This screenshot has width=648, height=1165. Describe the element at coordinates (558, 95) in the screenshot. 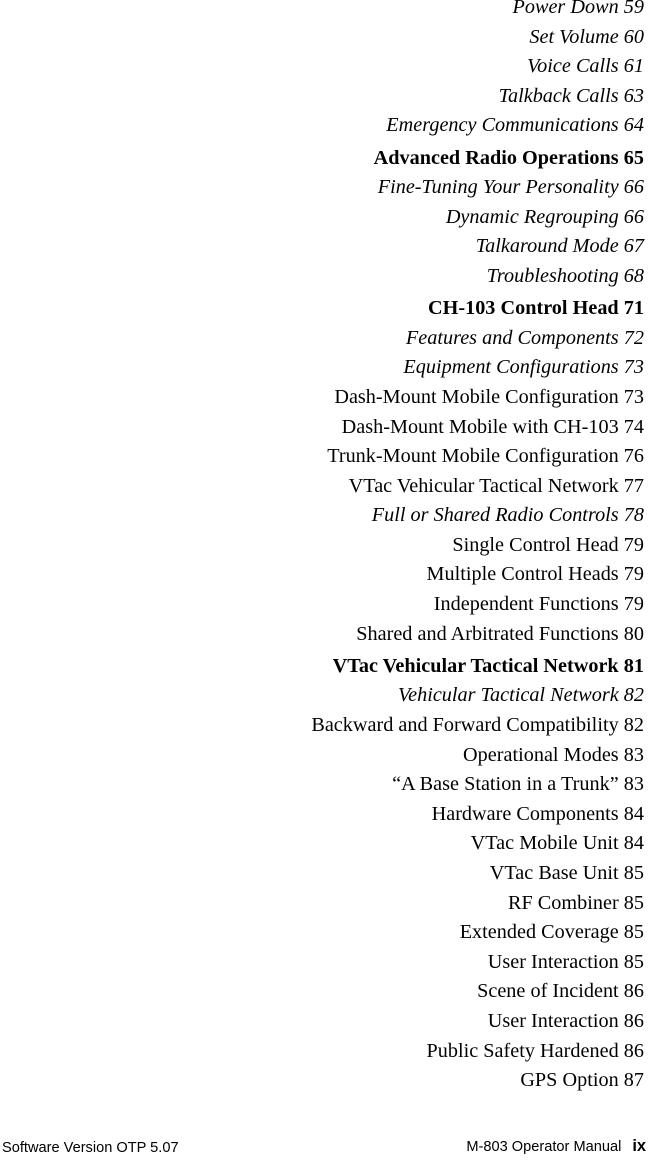

I see `toc-entry-title: Talkback Calls` at that location.